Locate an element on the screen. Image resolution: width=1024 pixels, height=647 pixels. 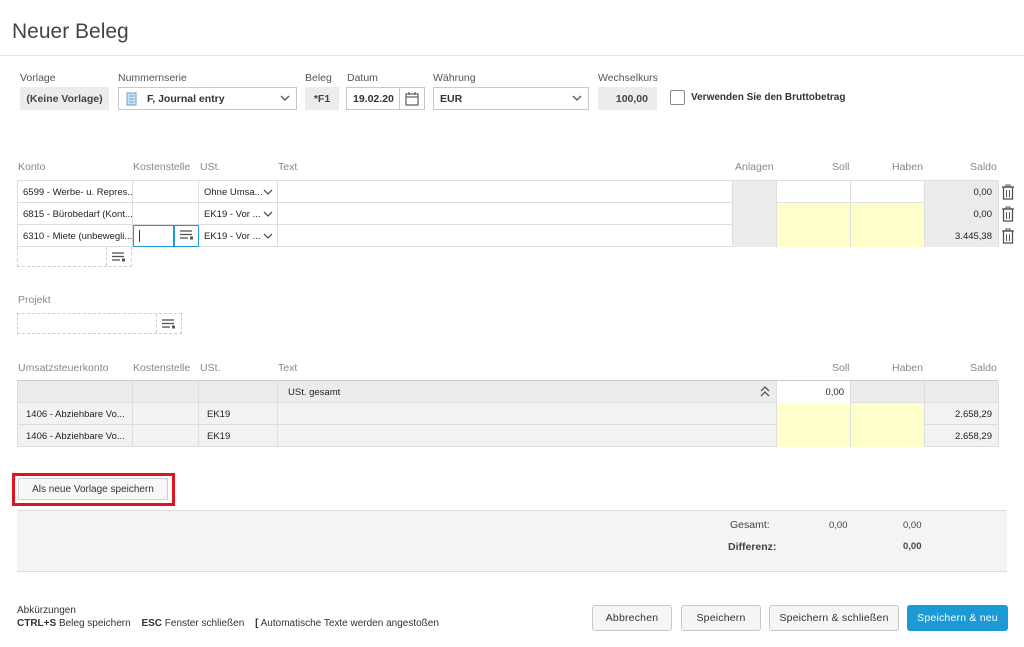
vorlage-select: (Keine Vorlage) is located at coordinates (64, 98).